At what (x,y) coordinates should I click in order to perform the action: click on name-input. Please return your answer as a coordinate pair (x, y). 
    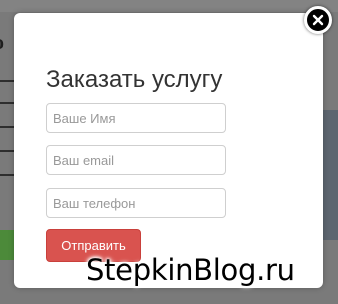
    Looking at the image, I should click on (136, 118).